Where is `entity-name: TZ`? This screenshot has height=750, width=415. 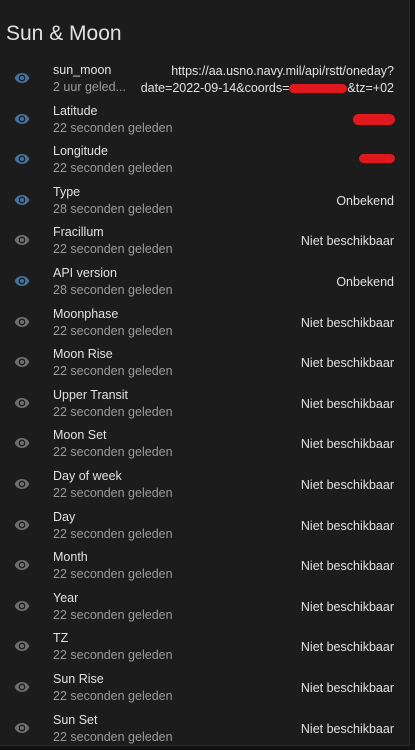 entity-name: TZ is located at coordinates (61, 638).